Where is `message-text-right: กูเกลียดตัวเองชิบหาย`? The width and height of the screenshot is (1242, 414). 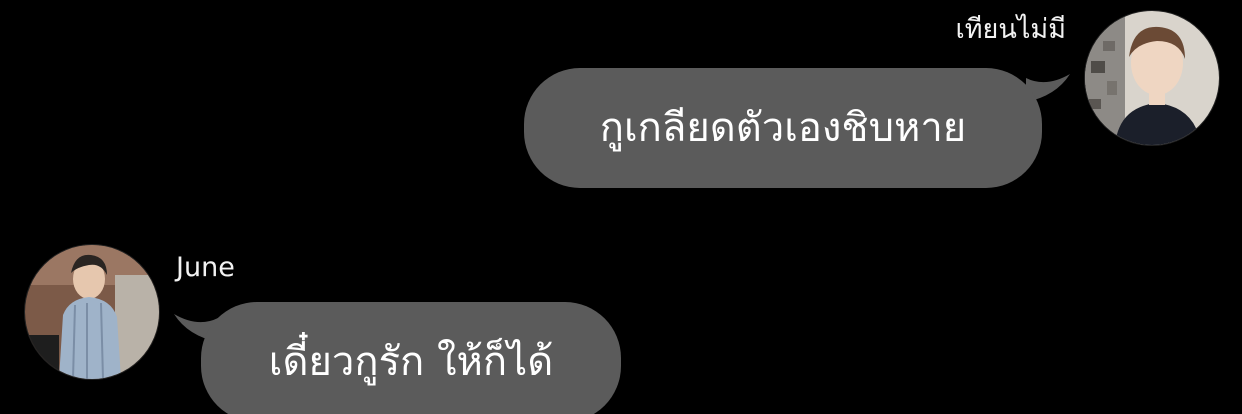
message-text-right: กูเกลียดตัวเองชิบหาย is located at coordinates (783, 128).